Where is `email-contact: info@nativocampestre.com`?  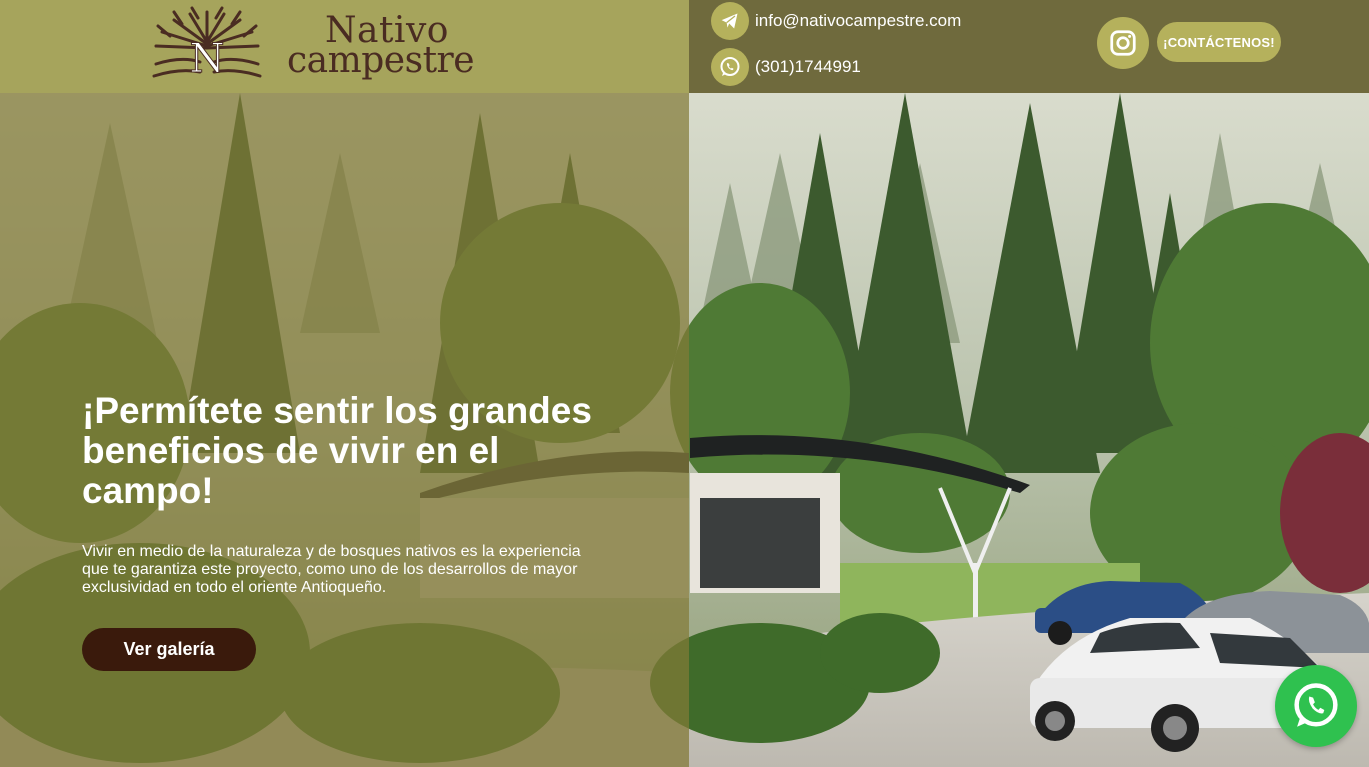 email-contact: info@nativocampestre.com is located at coordinates (836, 21).